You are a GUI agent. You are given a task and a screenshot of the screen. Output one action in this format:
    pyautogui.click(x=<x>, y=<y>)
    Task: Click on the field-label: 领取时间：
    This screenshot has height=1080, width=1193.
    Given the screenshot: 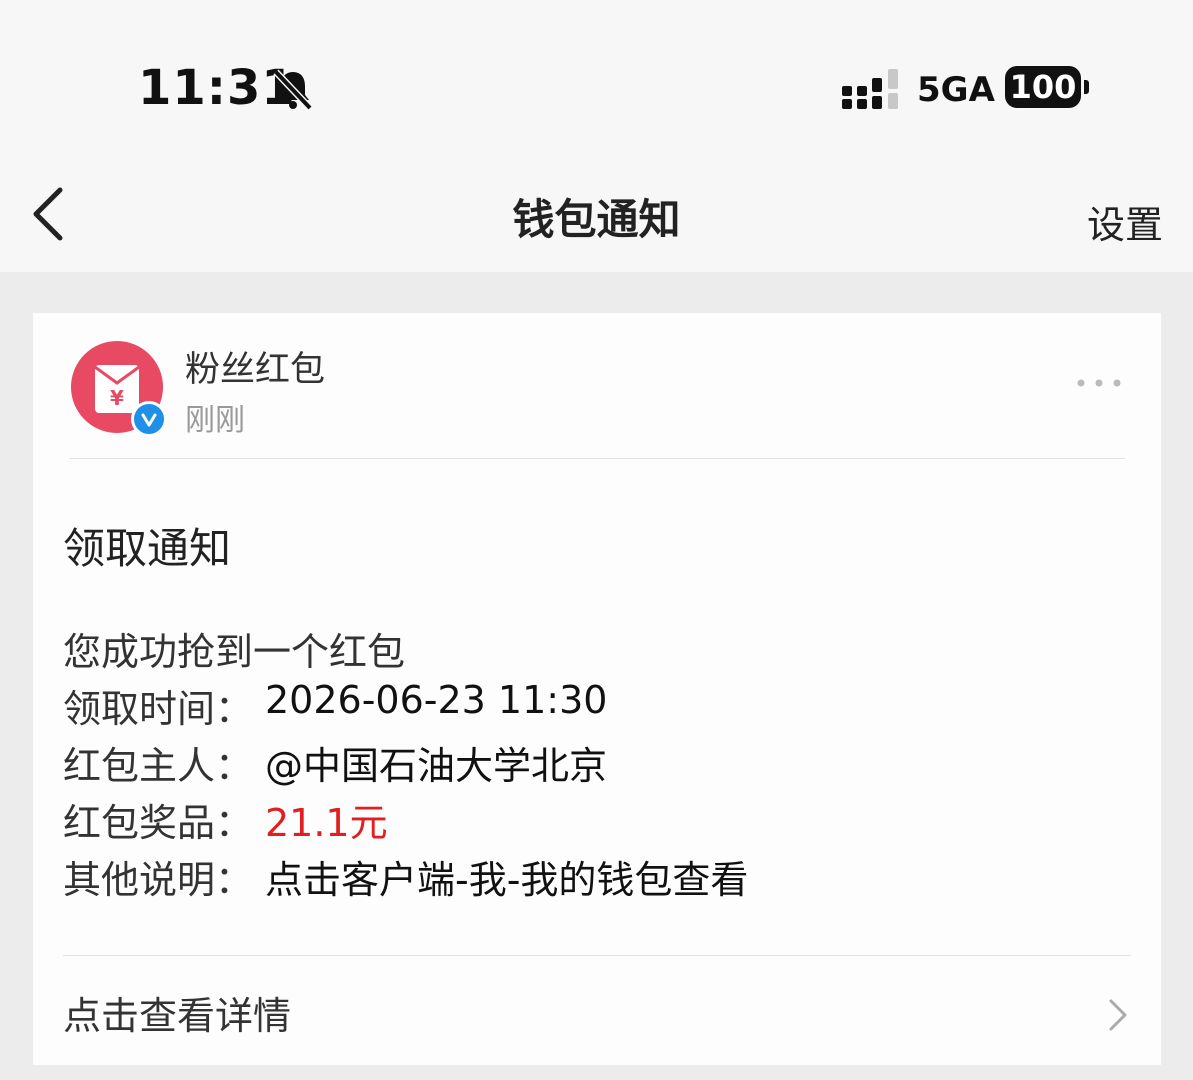 What is the action you would take?
    pyautogui.click(x=158, y=709)
    